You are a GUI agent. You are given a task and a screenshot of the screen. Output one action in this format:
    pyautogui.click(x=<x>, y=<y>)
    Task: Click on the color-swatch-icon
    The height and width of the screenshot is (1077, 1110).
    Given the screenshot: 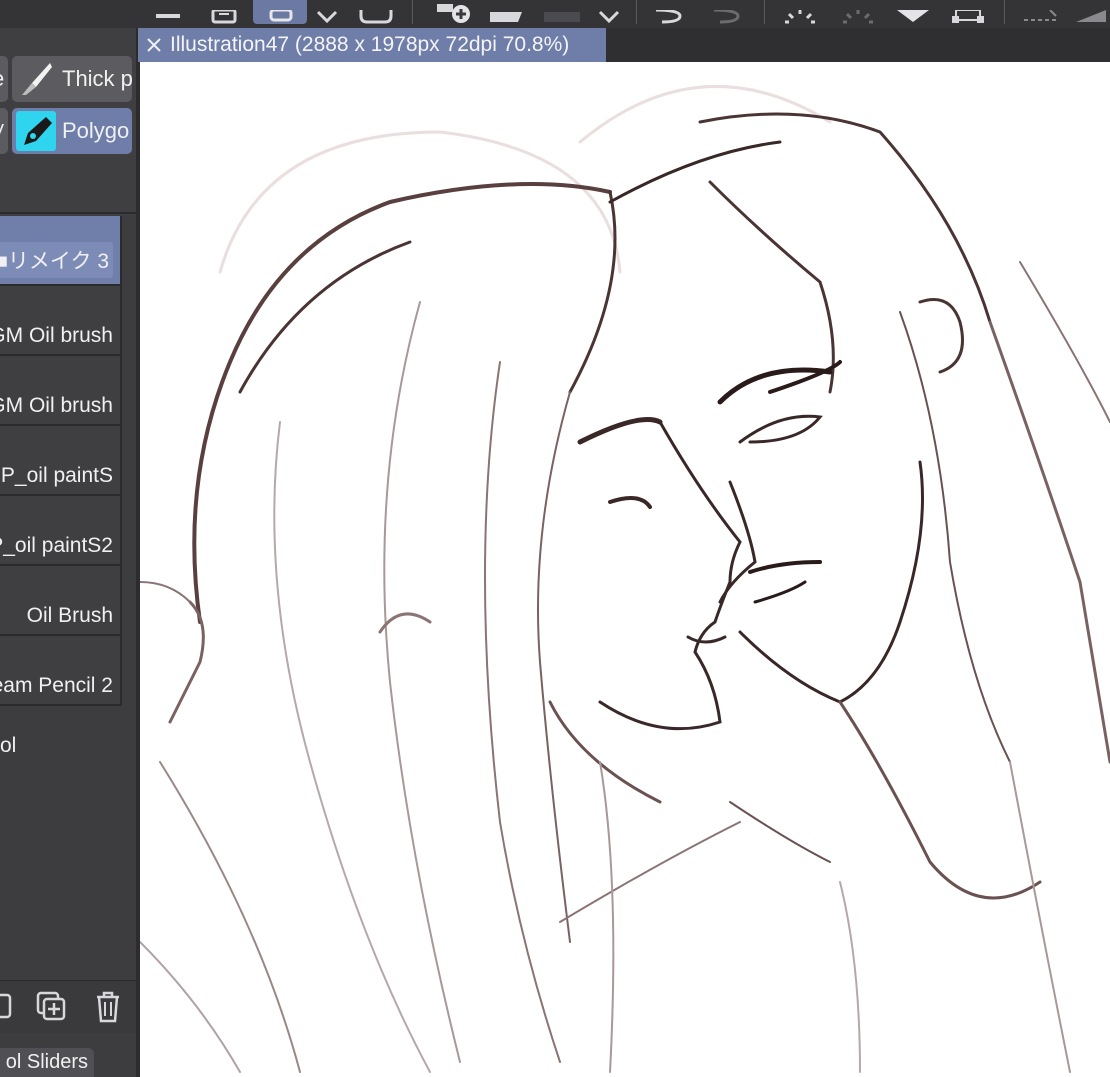 What is the action you would take?
    pyautogui.click(x=562, y=12)
    